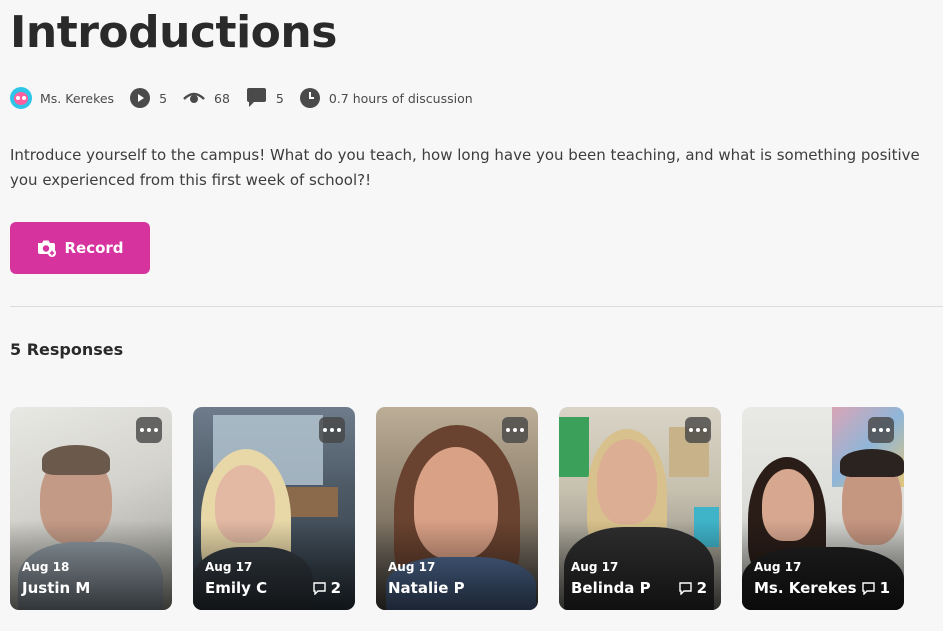 The image size is (943, 631). I want to click on discussion-time: 0.7 hours of discussion, so click(400, 98).